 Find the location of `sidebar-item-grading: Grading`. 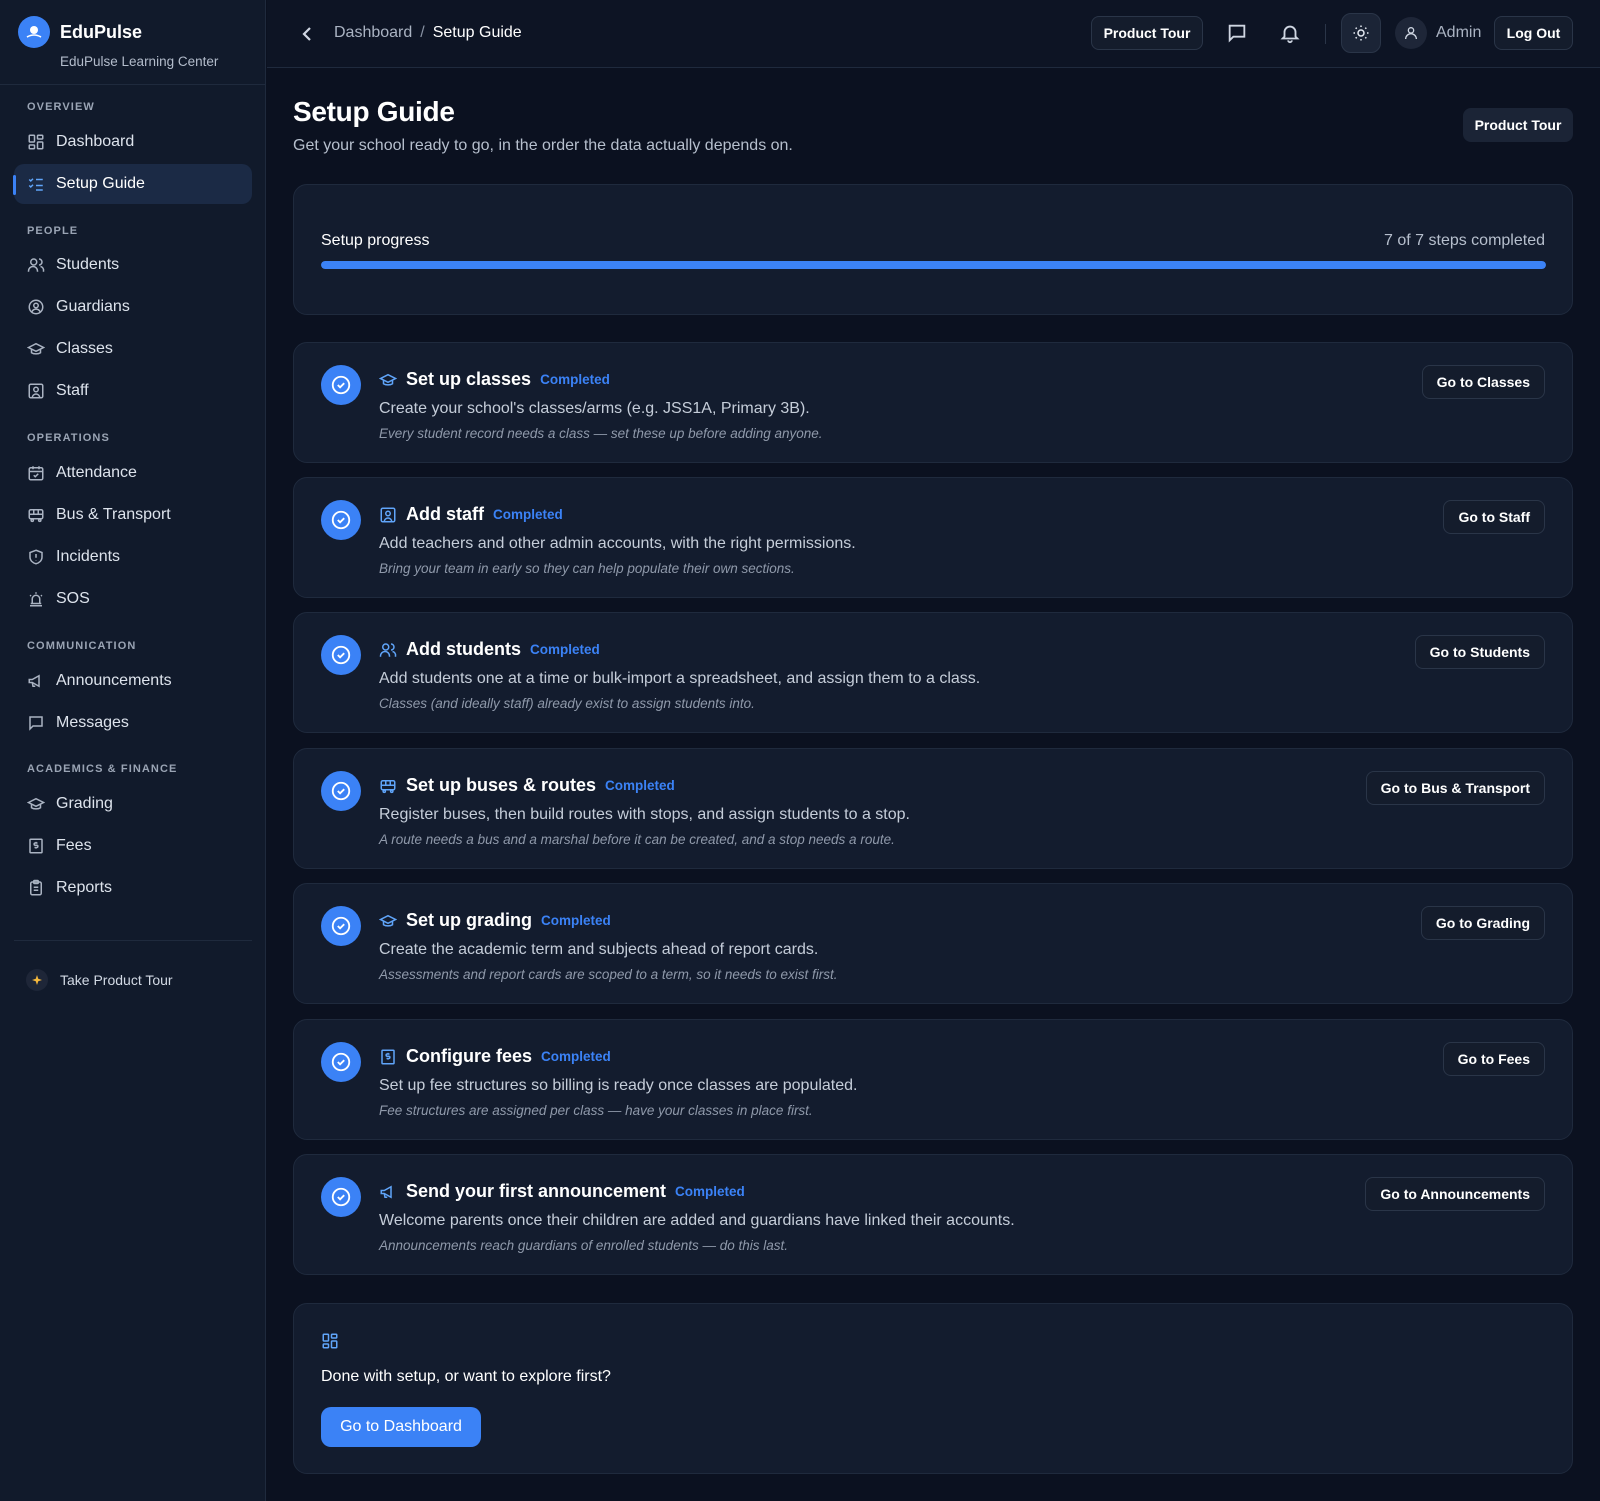

sidebar-item-grading: Grading is located at coordinates (133, 804).